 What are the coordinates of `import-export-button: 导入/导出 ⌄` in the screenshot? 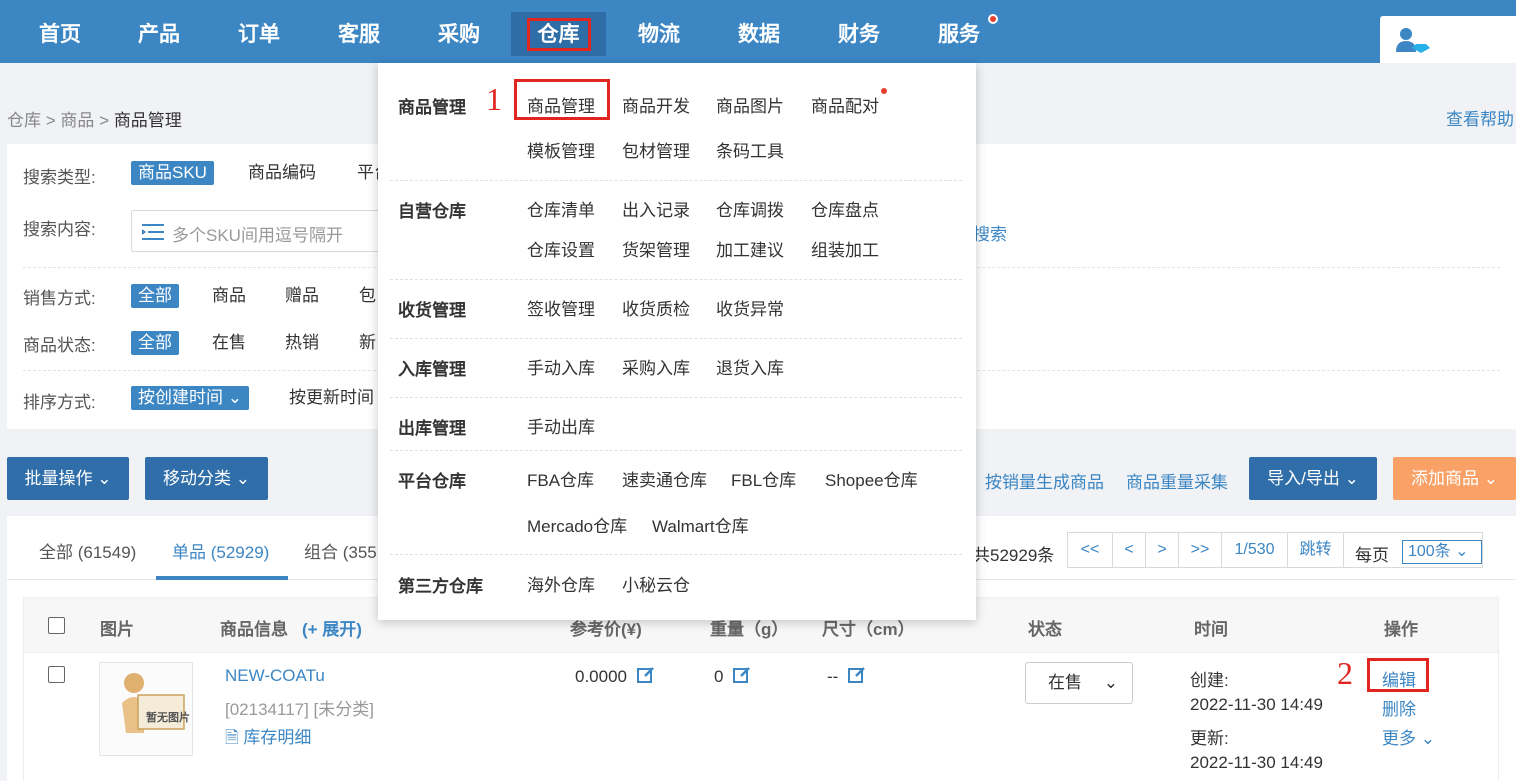 It's located at (1313, 478).